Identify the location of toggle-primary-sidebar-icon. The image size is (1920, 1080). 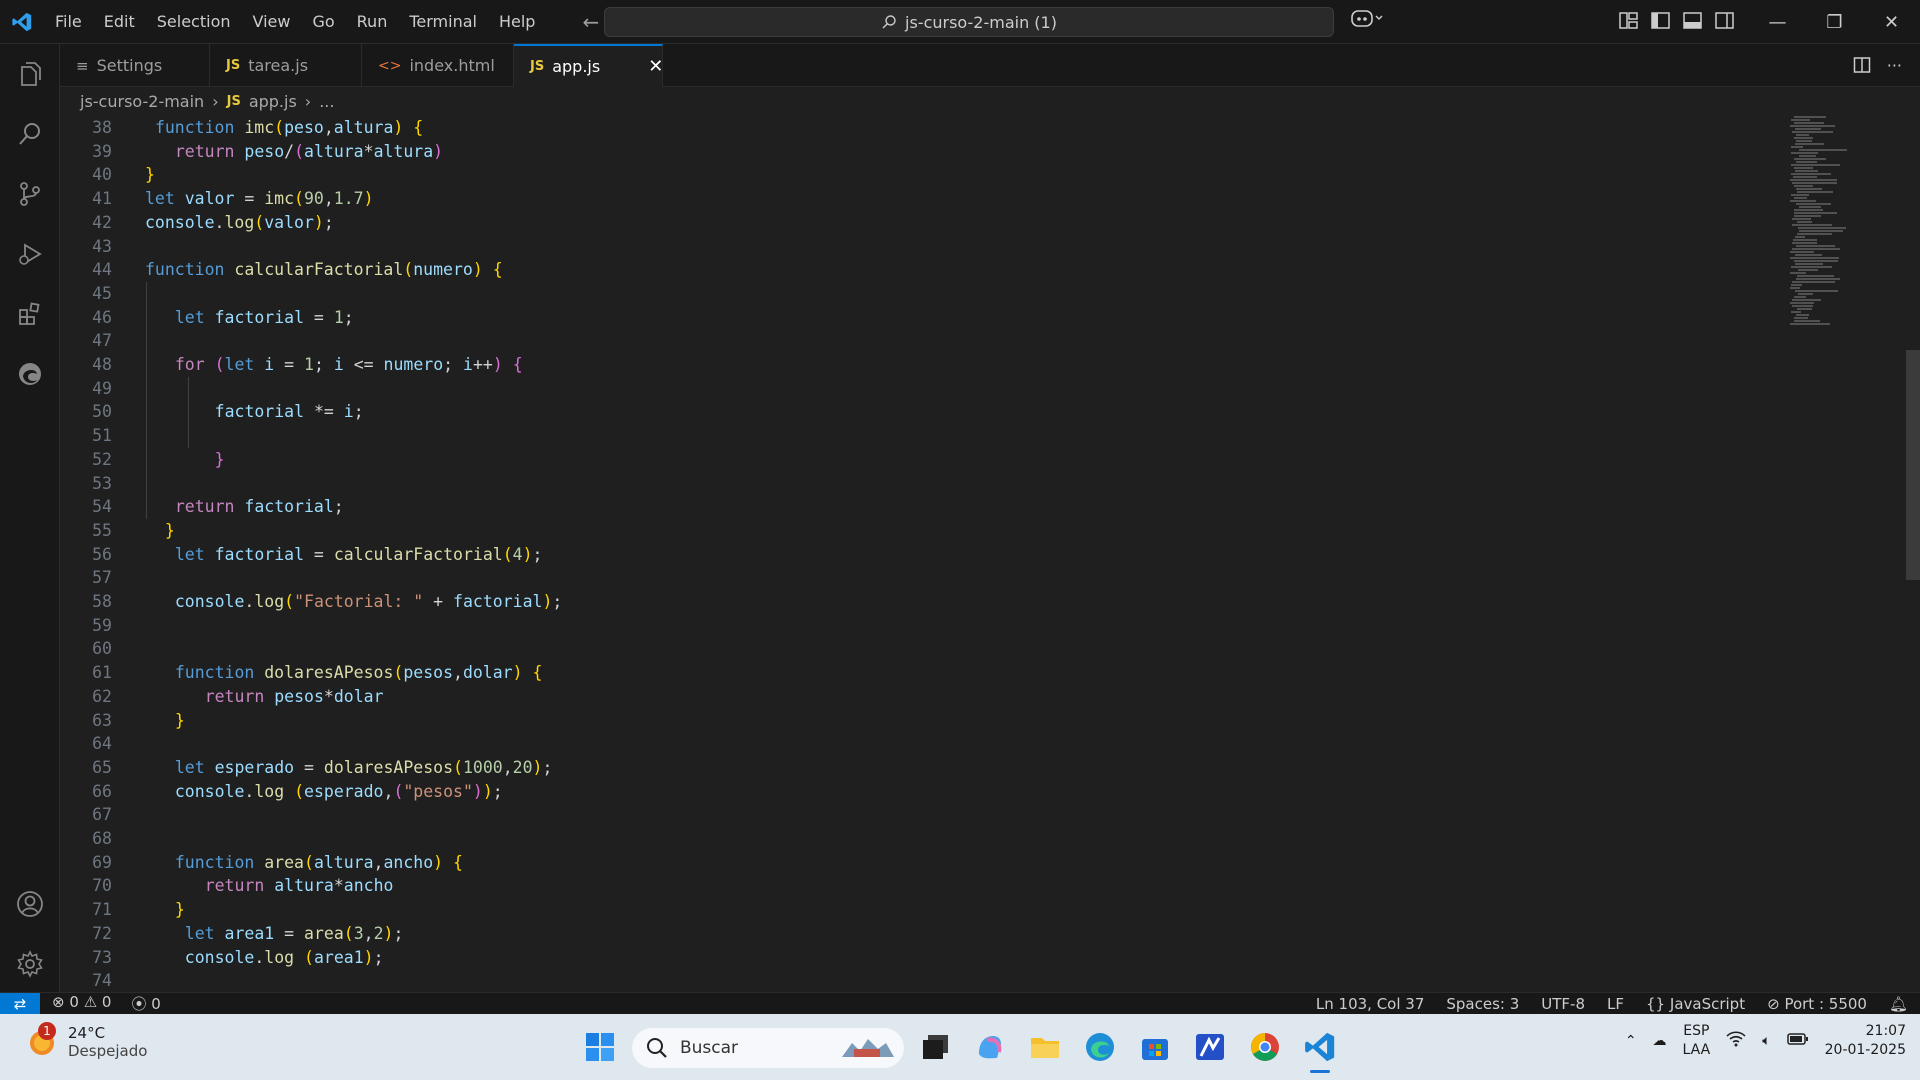
(1660, 20).